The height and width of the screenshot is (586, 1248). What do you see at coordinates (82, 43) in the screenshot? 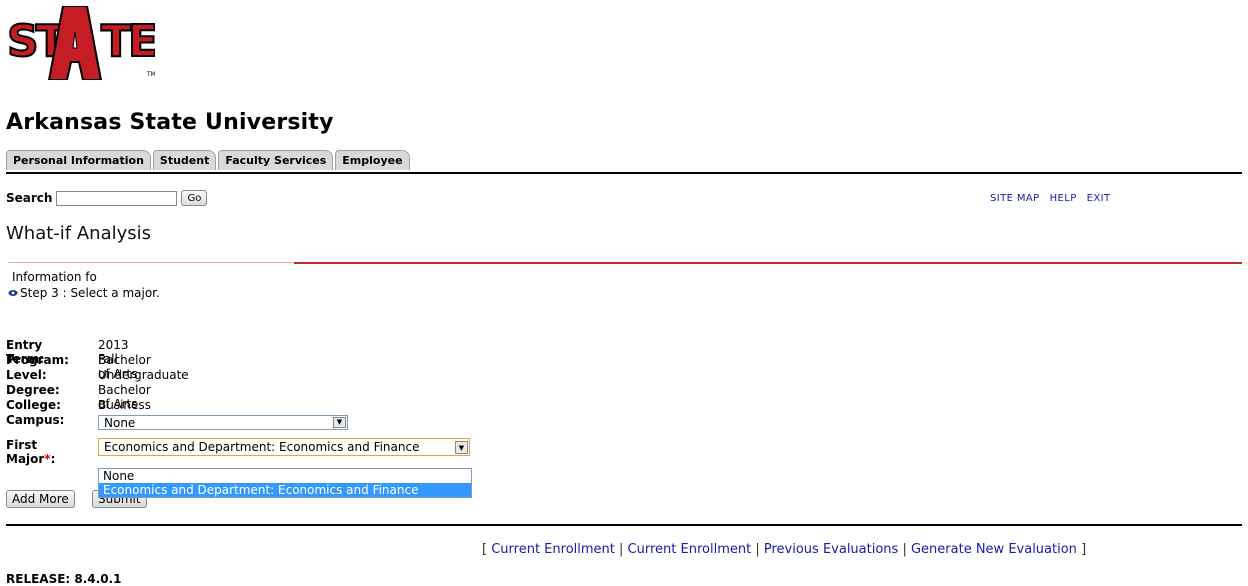
I see `university-logo: ST TE TM` at bounding box center [82, 43].